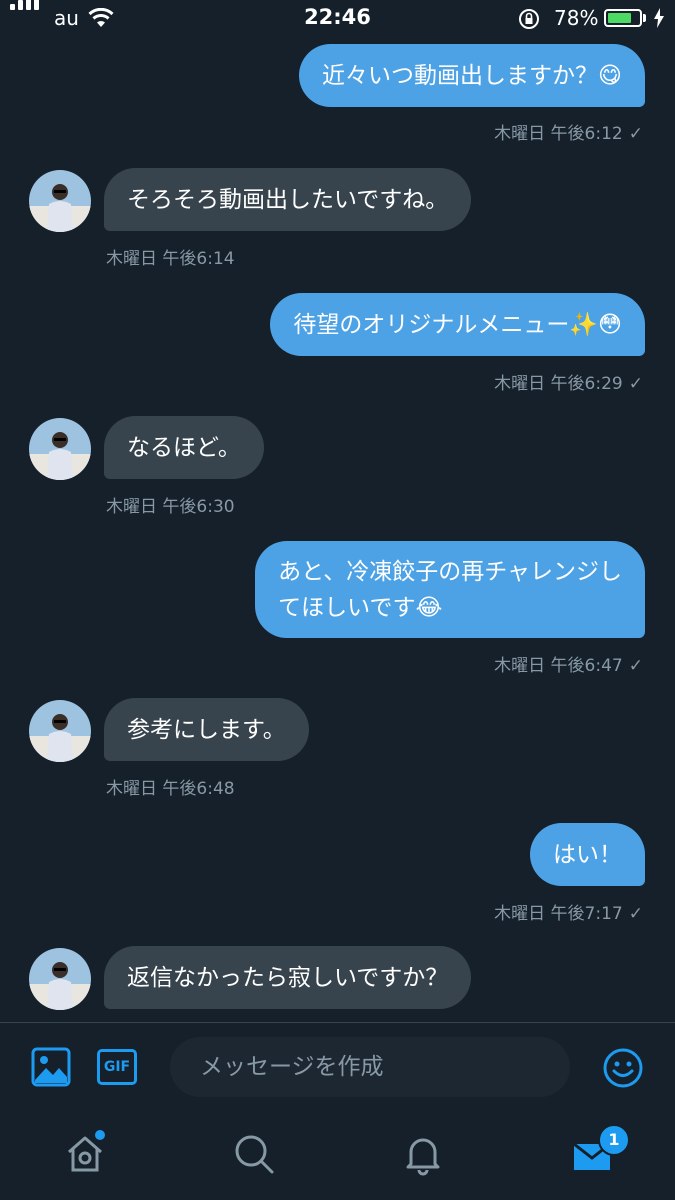 This screenshot has height=1200, width=675. I want to click on message-timestamp: 木曜日 午後6:14, so click(170, 259).